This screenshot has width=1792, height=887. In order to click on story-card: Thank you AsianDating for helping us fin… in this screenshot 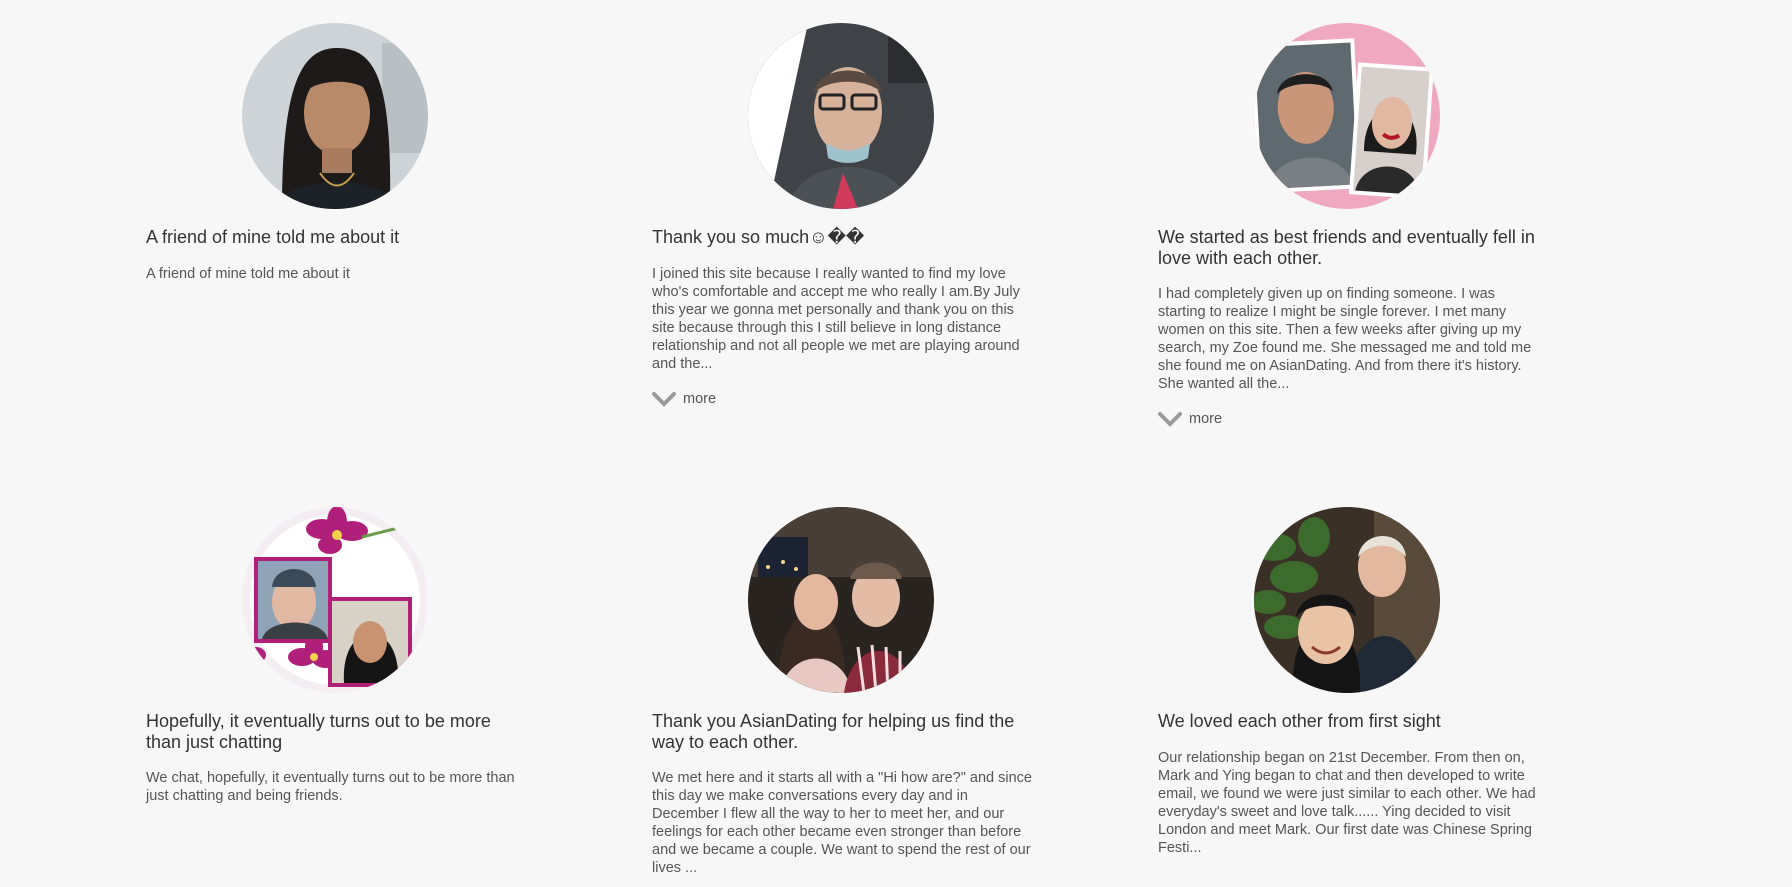, I will do `click(846, 697)`.